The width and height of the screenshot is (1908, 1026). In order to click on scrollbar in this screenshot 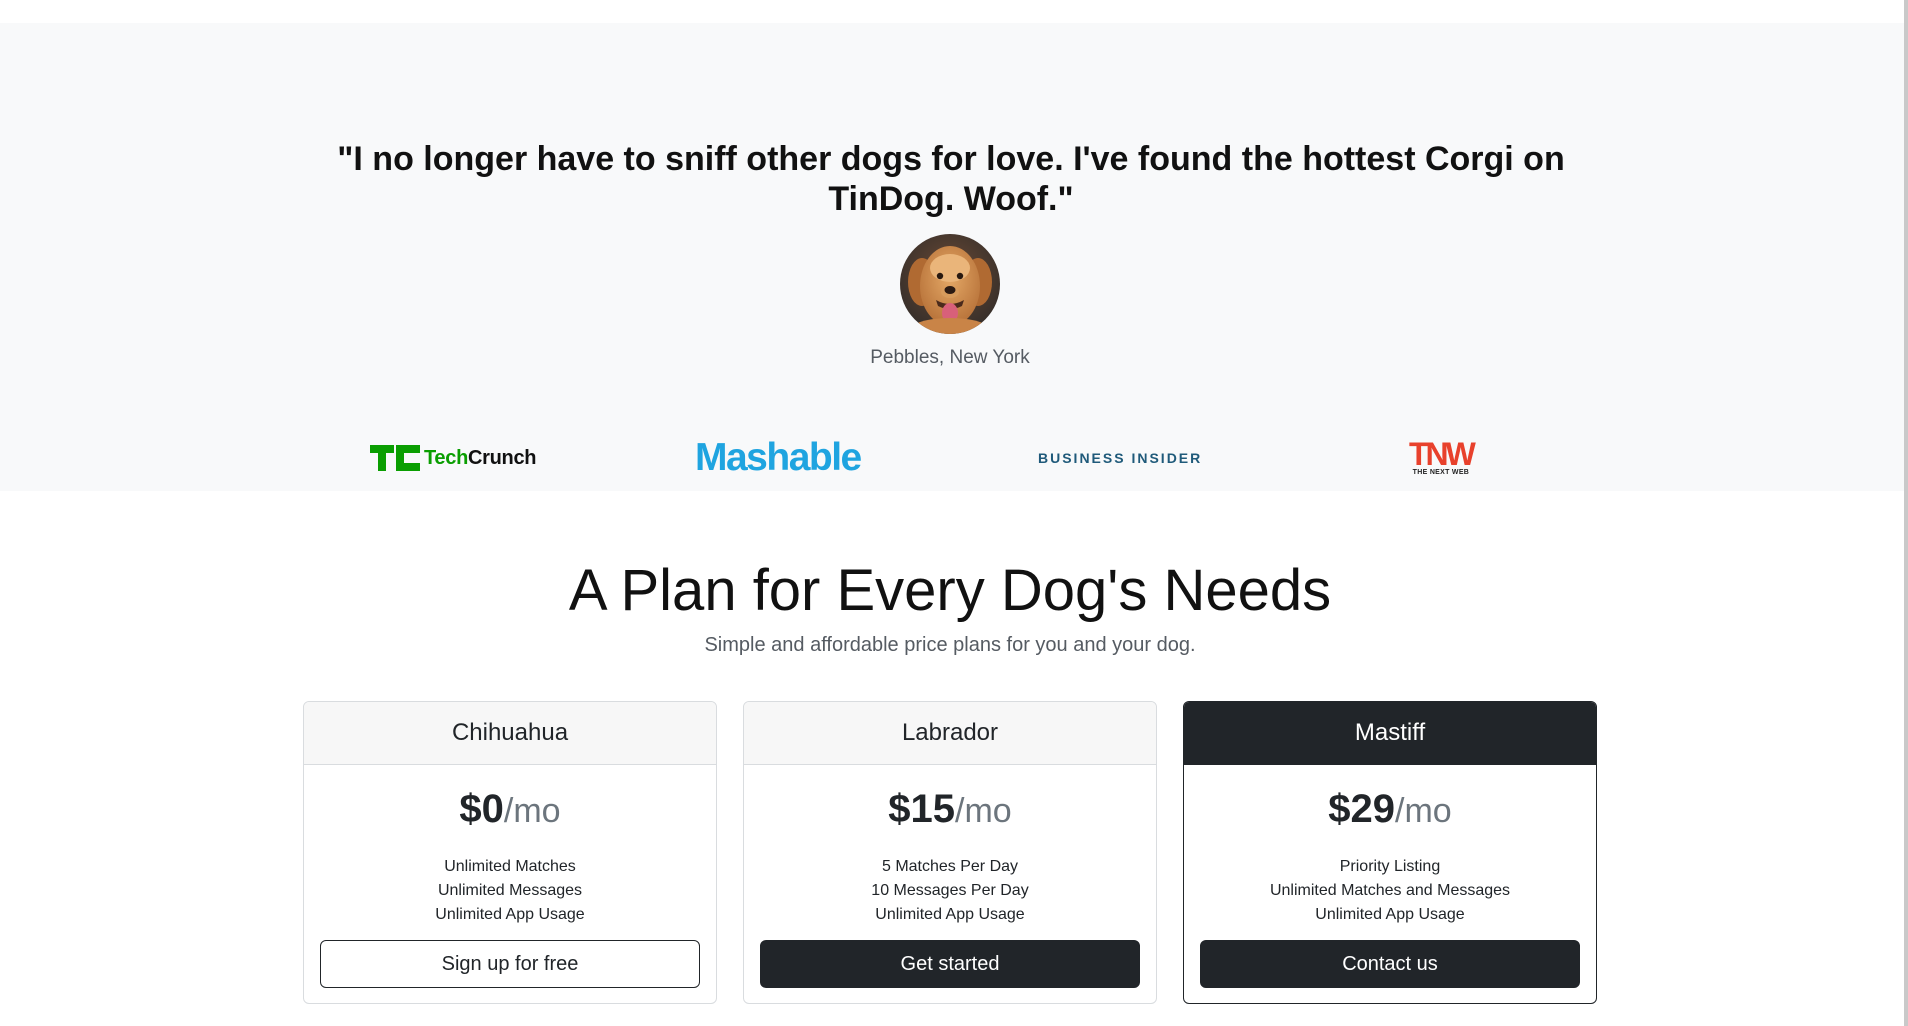, I will do `click(1906, 513)`.